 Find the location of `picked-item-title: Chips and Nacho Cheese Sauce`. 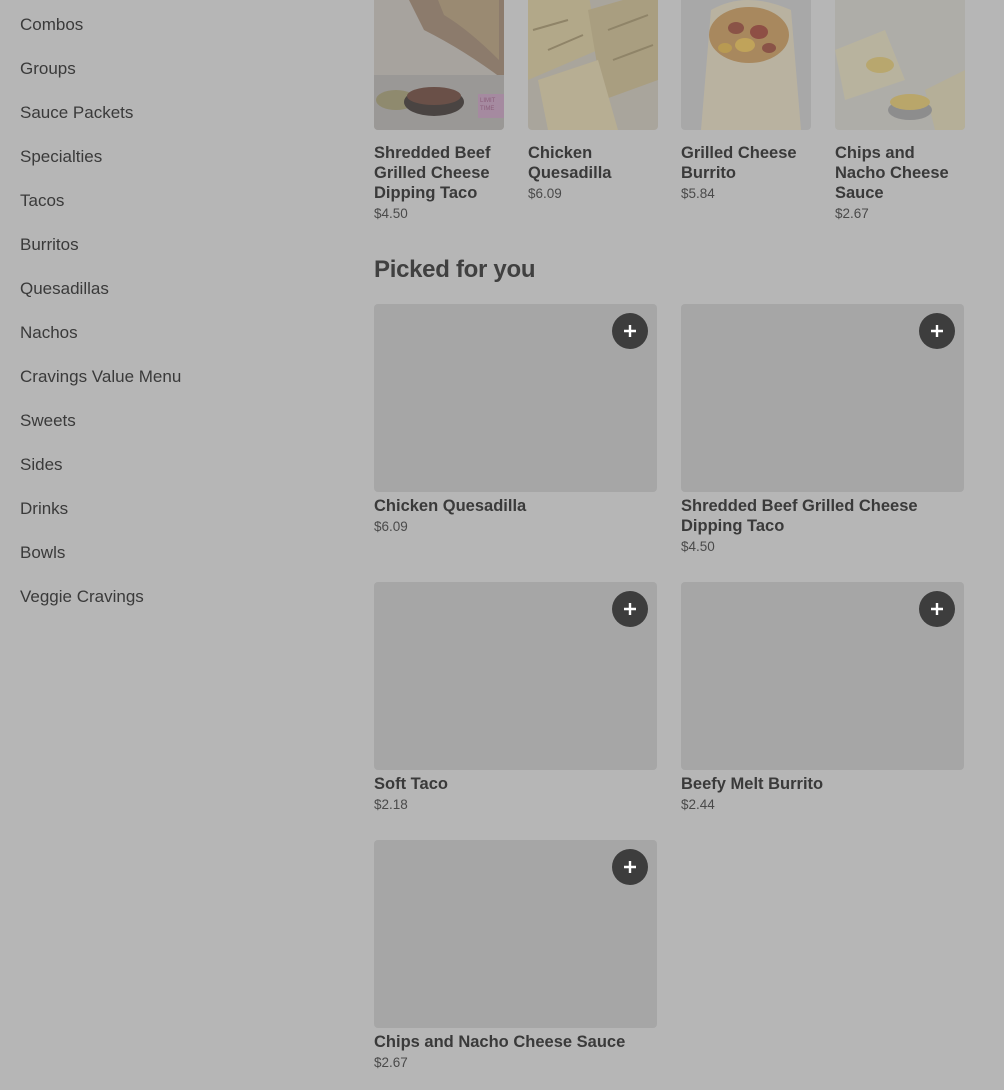

picked-item-title: Chips and Nacho Cheese Sauce is located at coordinates (500, 1042).